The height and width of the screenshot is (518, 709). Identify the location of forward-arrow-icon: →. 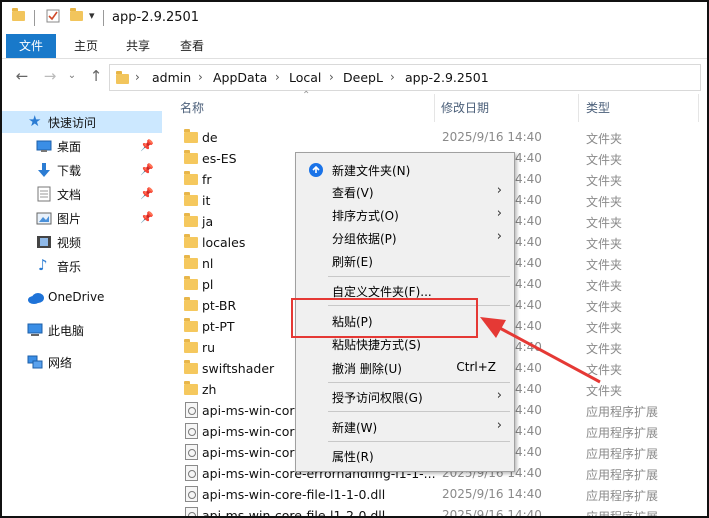
(50, 76).